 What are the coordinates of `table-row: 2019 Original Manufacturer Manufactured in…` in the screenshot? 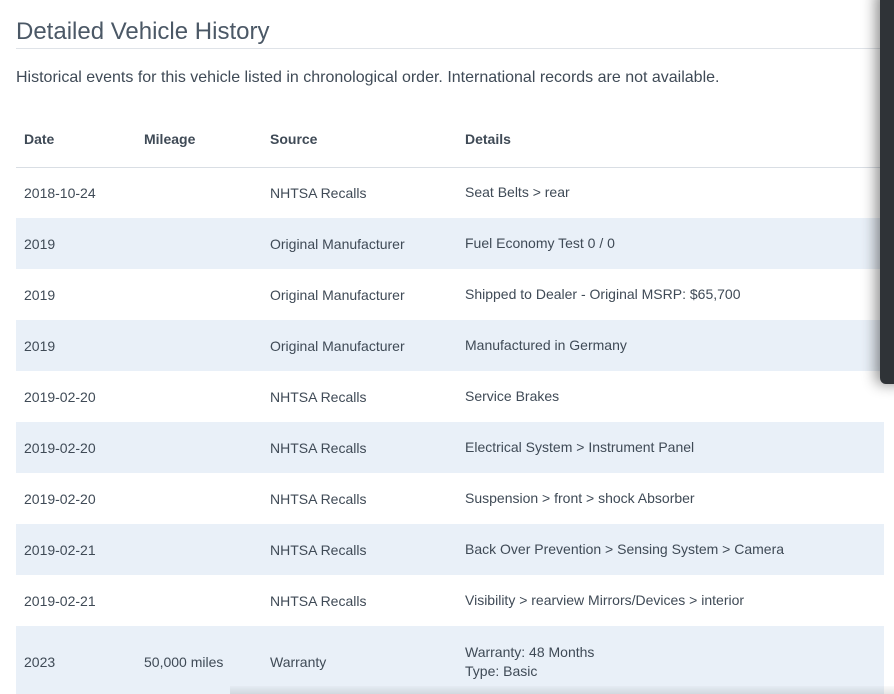 It's located at (450, 345).